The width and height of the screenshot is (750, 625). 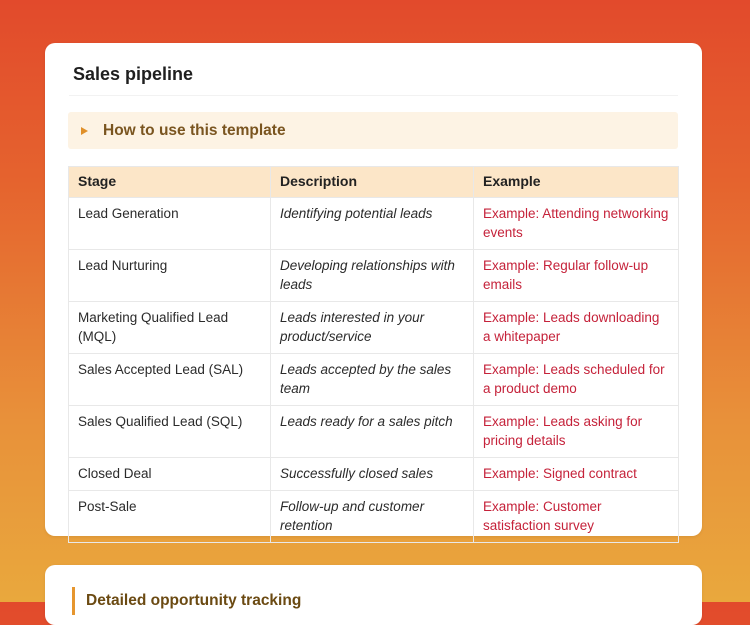 I want to click on column-header-description: Description, so click(x=372, y=182).